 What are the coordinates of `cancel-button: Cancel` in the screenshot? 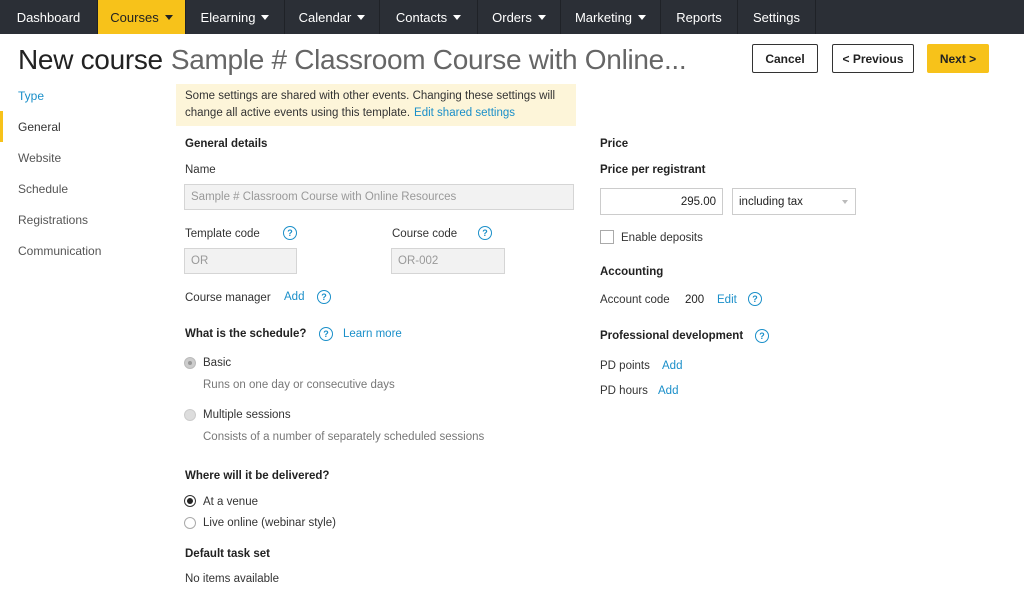 It's located at (785, 58).